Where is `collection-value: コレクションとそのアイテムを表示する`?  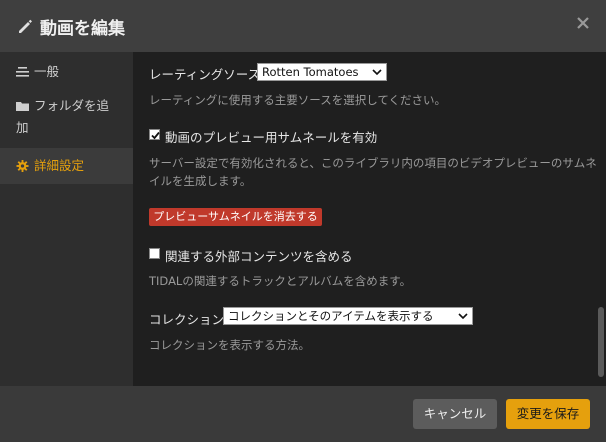 collection-value: コレクションとそのアイテムを表示する is located at coordinates (331, 316).